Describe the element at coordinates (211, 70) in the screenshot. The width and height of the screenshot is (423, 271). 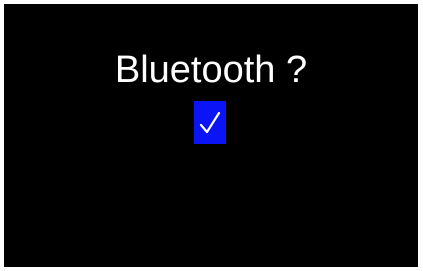
I see `bluetooth-prompt-label: Bluetooth ?` at that location.